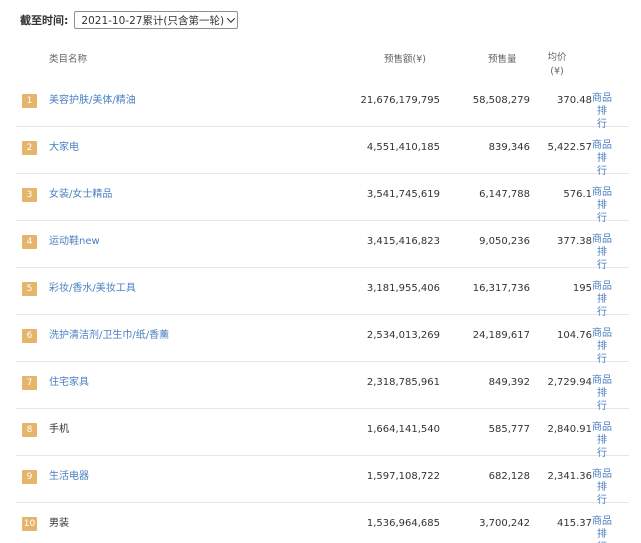 The image size is (641, 543). What do you see at coordinates (403, 429) in the screenshot?
I see `presale-amount: 1,664,141,540` at bounding box center [403, 429].